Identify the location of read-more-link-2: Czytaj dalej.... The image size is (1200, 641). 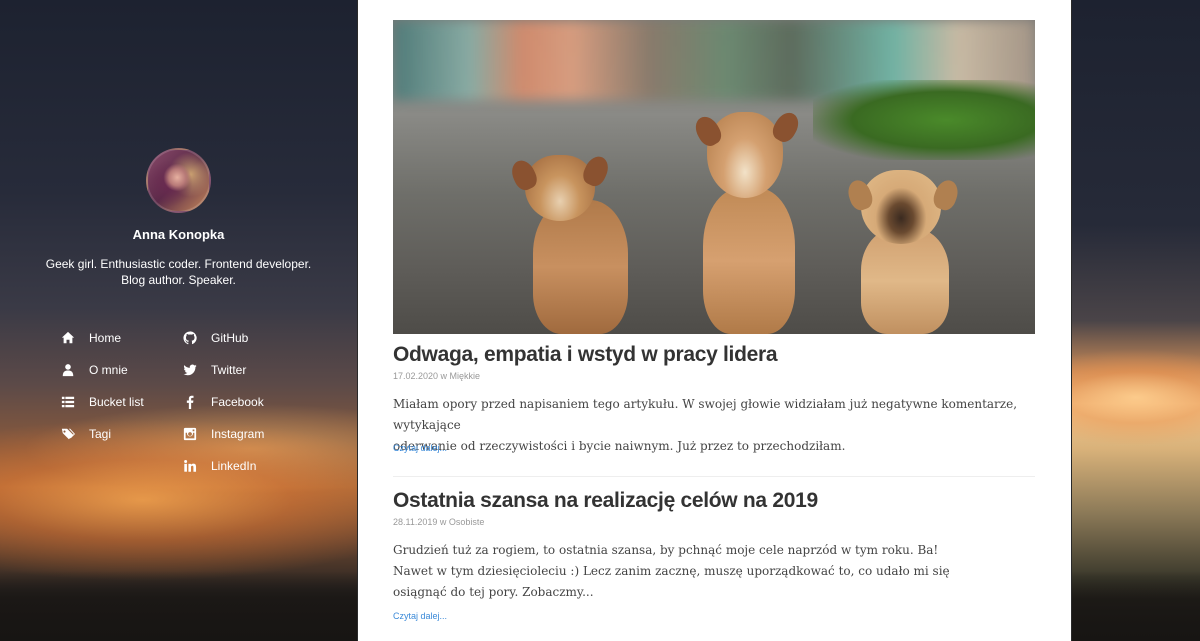
(420, 616).